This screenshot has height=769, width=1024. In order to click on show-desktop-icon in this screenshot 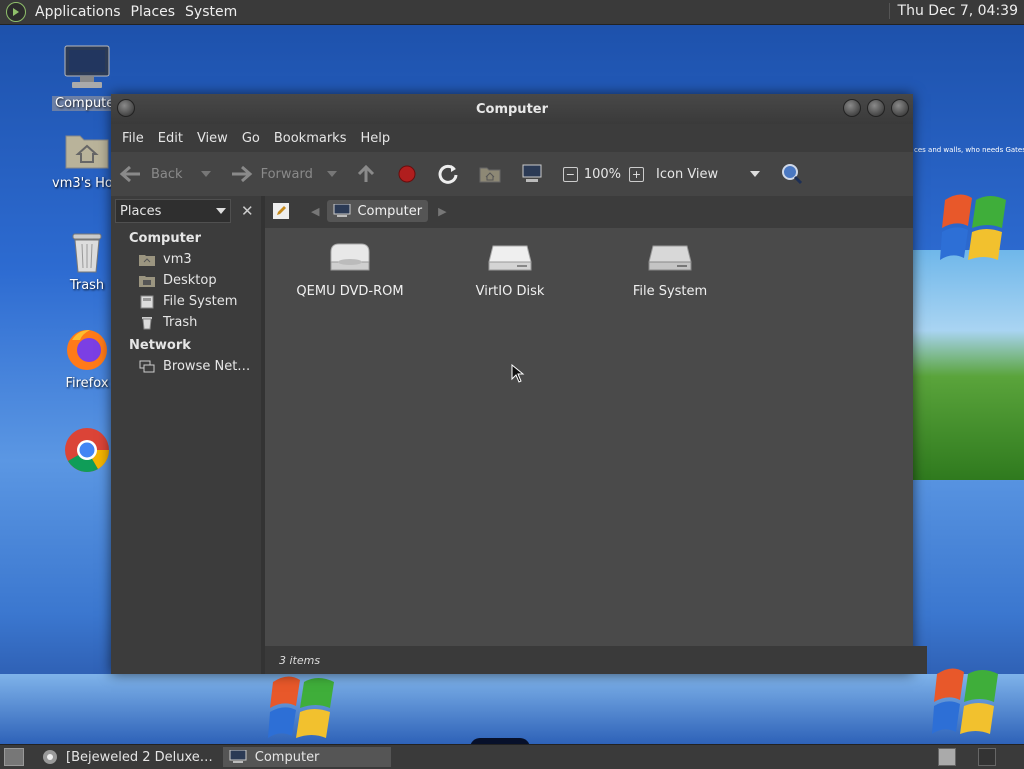, I will do `click(14, 757)`.